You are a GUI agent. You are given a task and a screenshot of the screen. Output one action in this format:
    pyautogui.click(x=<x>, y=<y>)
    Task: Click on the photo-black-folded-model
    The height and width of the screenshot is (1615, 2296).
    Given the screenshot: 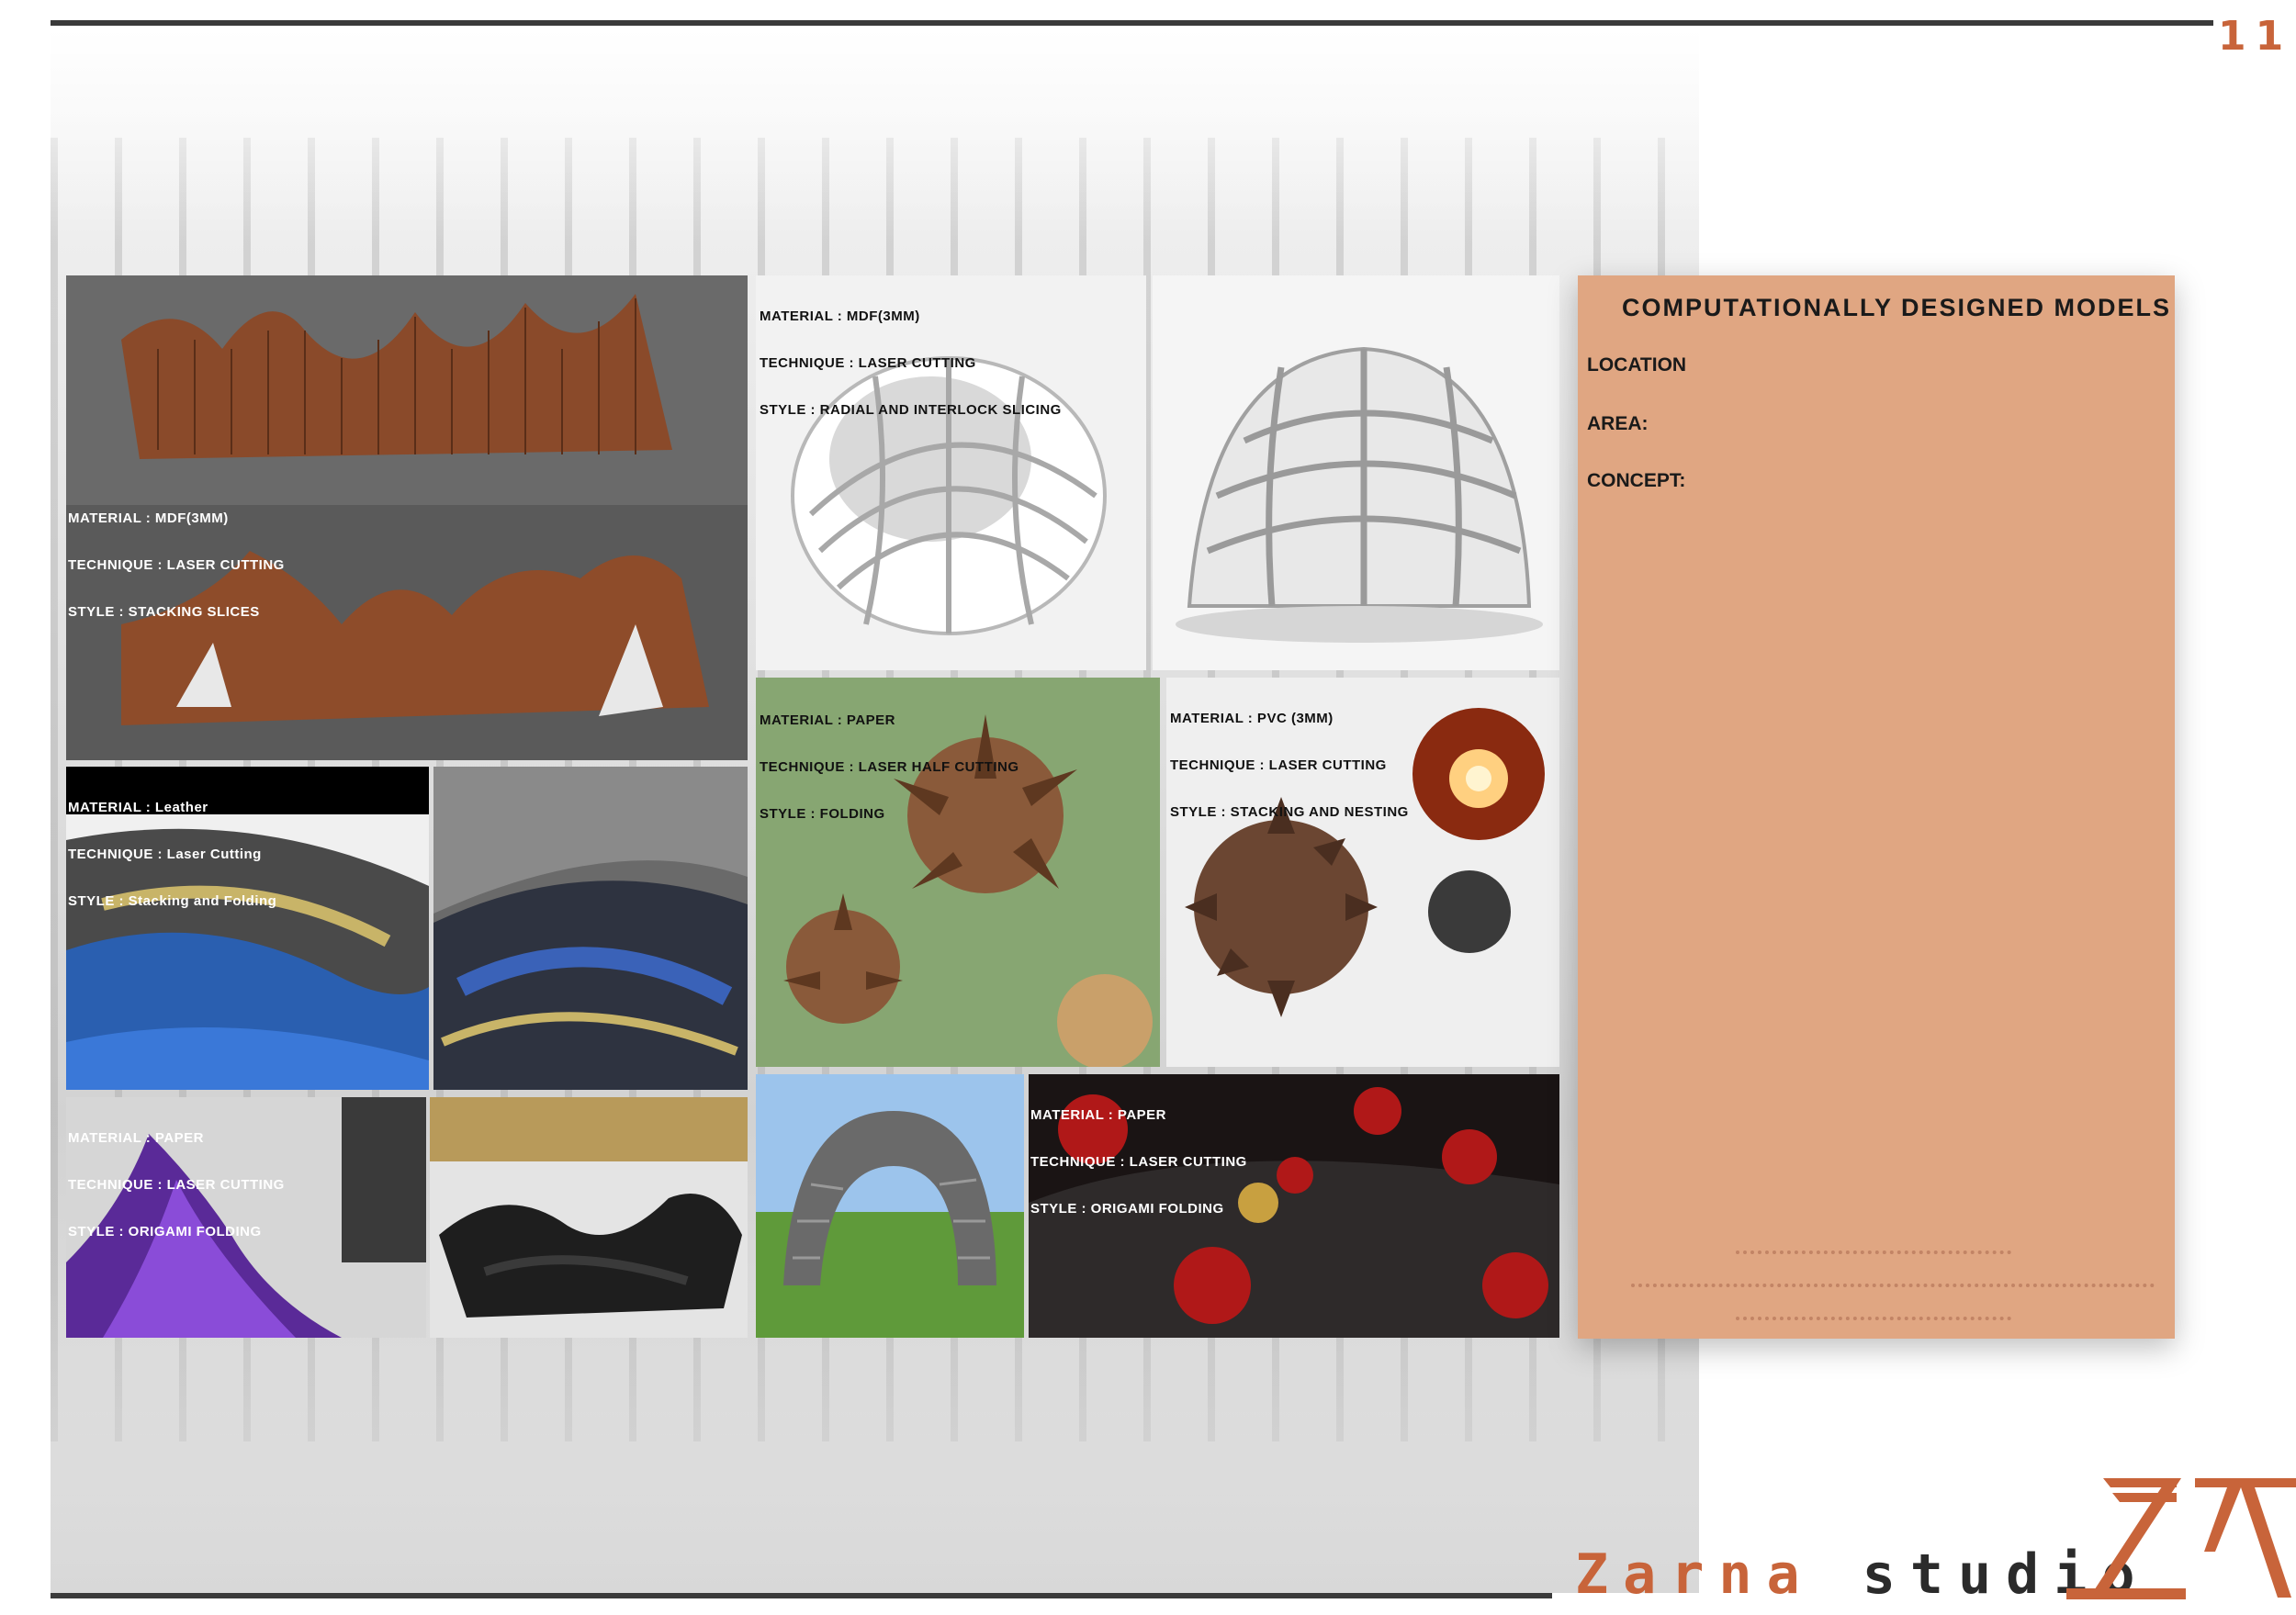 What is the action you would take?
    pyautogui.click(x=589, y=1217)
    